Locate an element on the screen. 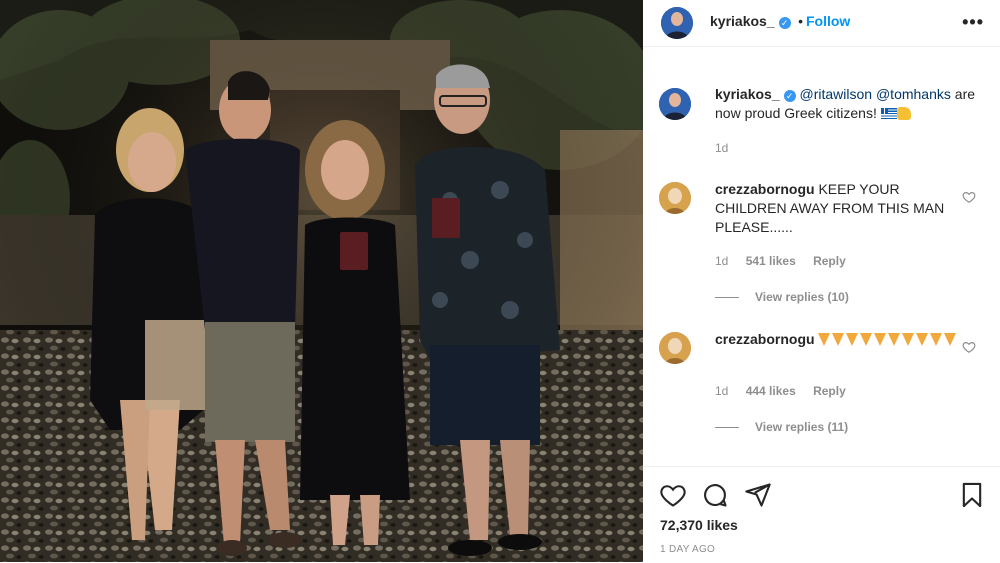 This screenshot has height=563, width=1000. view-replies-button: View replies (11) is located at coordinates (781, 427).